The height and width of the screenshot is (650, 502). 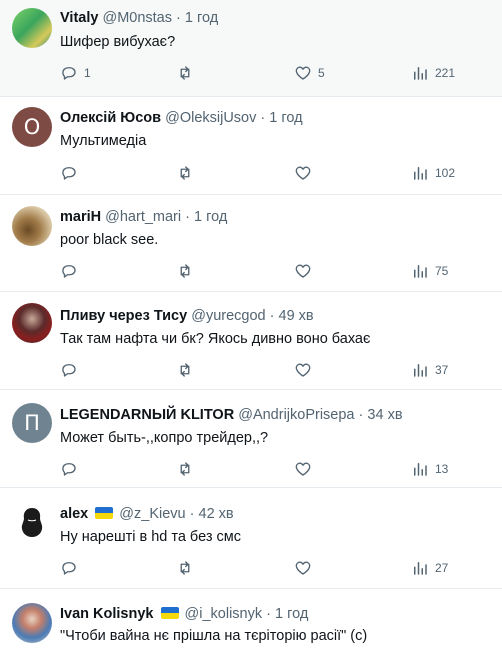 I want to click on views-count: 37, so click(x=442, y=370).